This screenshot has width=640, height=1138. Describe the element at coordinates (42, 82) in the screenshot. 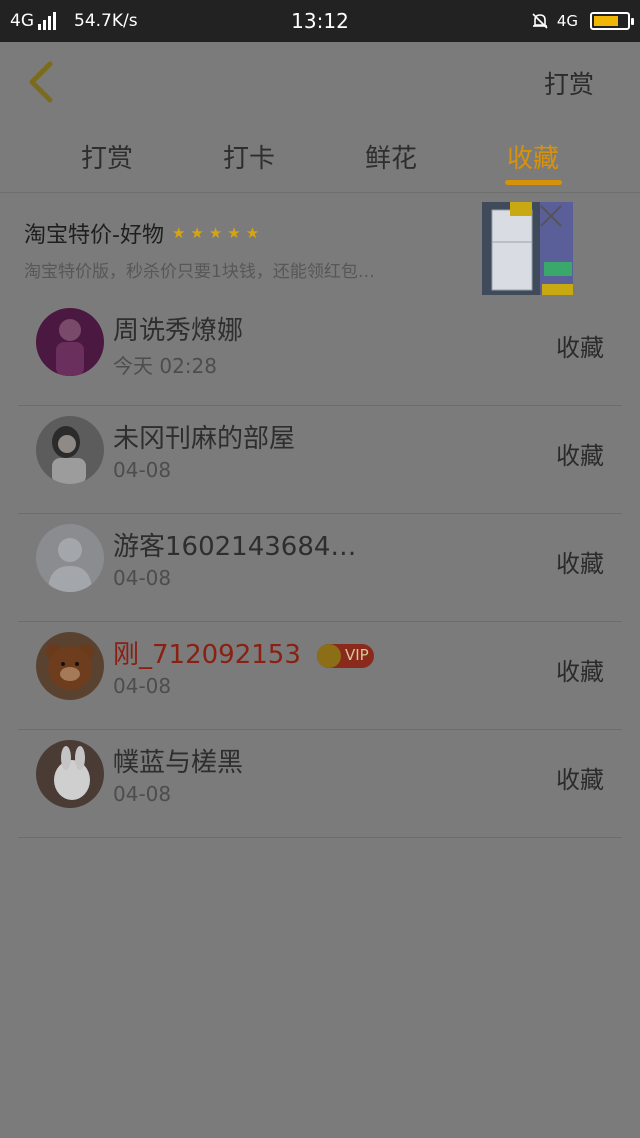

I see `back-arrow-icon` at that location.